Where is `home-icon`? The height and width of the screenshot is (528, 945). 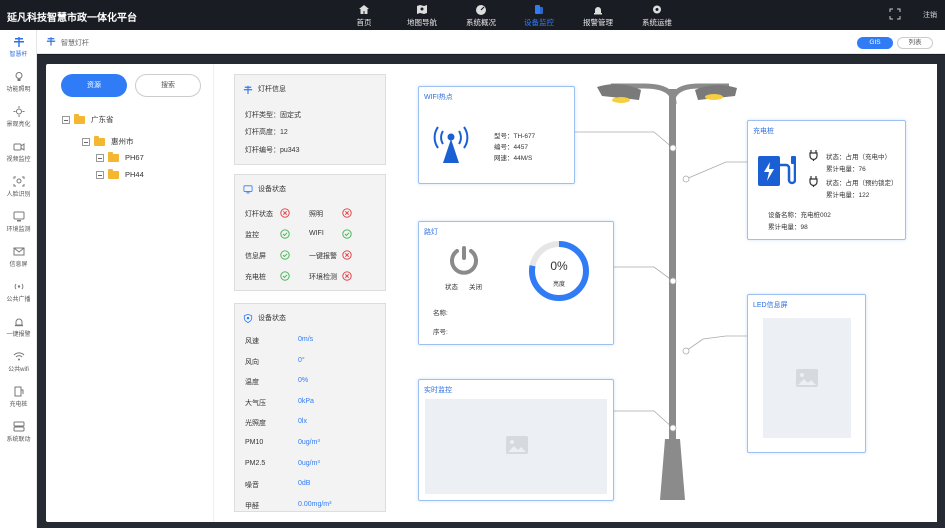
home-icon is located at coordinates (364, 9).